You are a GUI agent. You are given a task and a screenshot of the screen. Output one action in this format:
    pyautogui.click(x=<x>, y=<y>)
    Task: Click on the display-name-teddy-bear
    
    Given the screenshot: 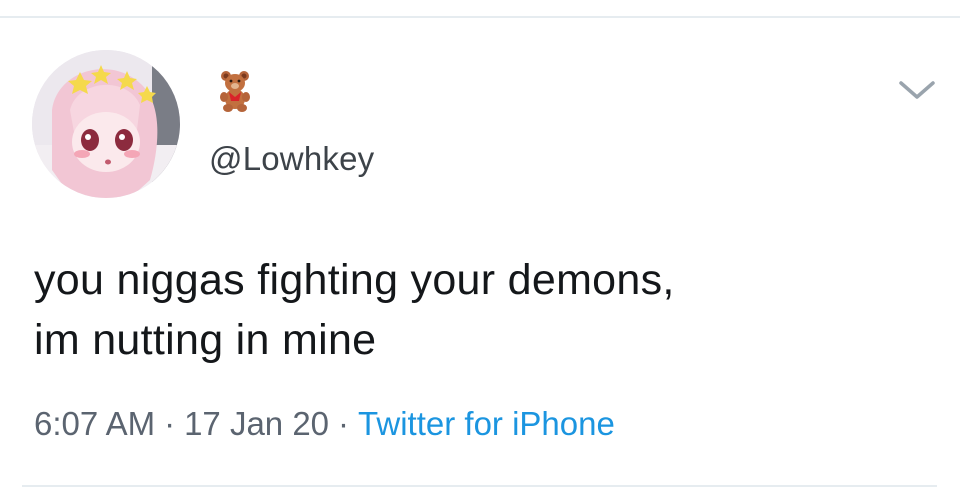 What is the action you would take?
    pyautogui.click(x=235, y=91)
    